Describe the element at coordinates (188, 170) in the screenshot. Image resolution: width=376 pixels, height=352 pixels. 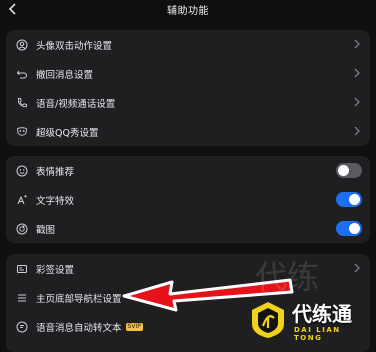
I see `row-sticker-recommend: 表情推荐` at that location.